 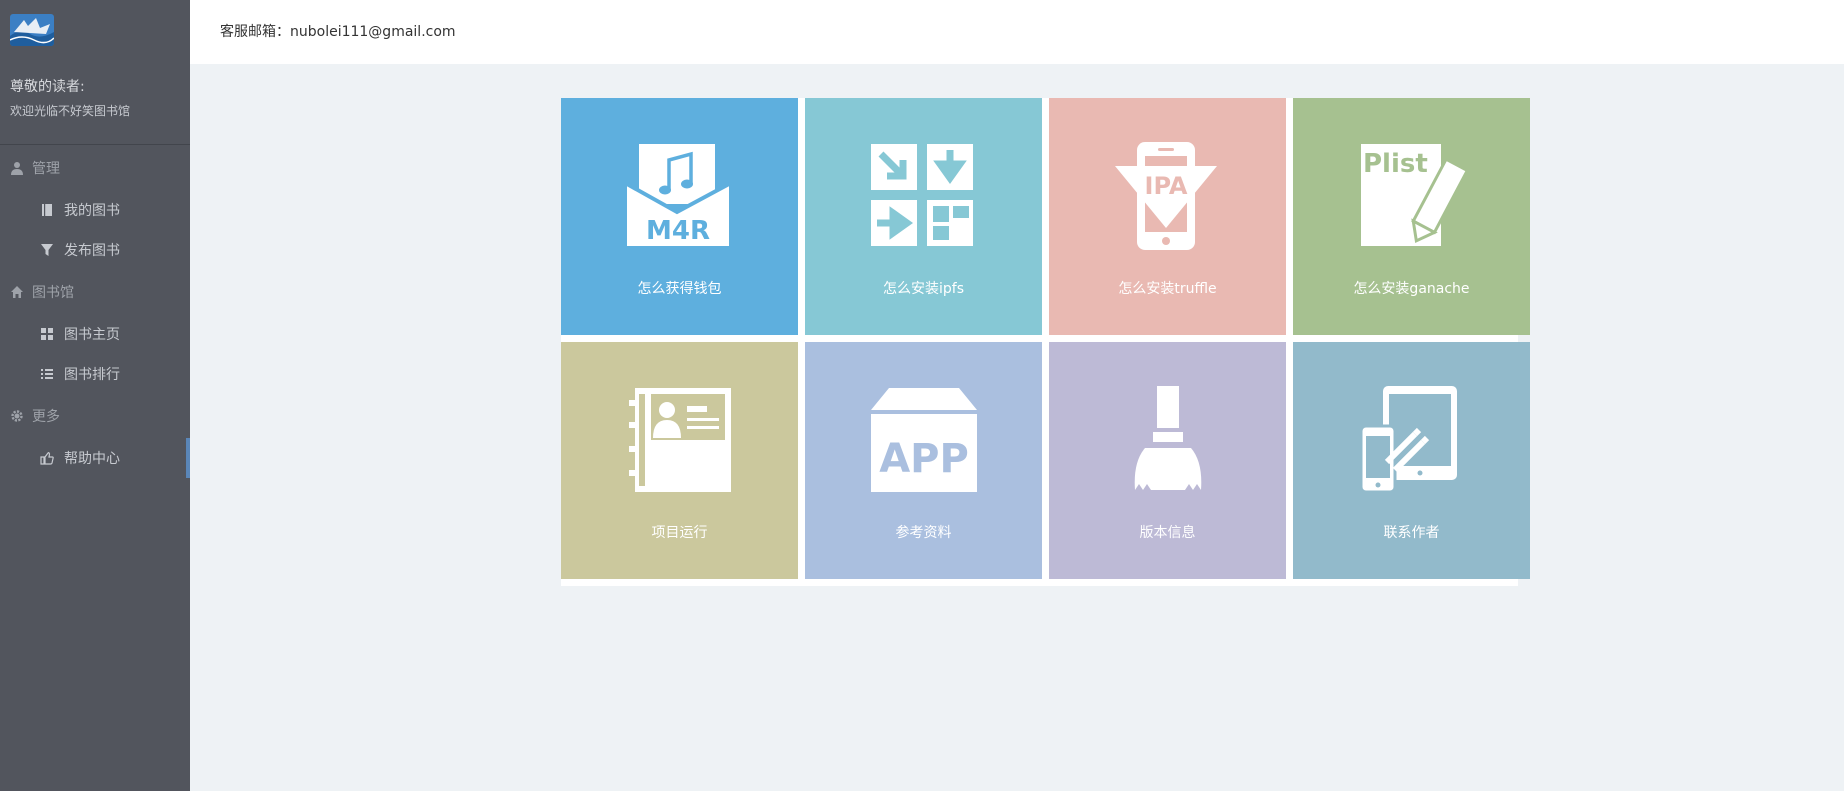 I want to click on brush-icon, so click(x=1168, y=441).